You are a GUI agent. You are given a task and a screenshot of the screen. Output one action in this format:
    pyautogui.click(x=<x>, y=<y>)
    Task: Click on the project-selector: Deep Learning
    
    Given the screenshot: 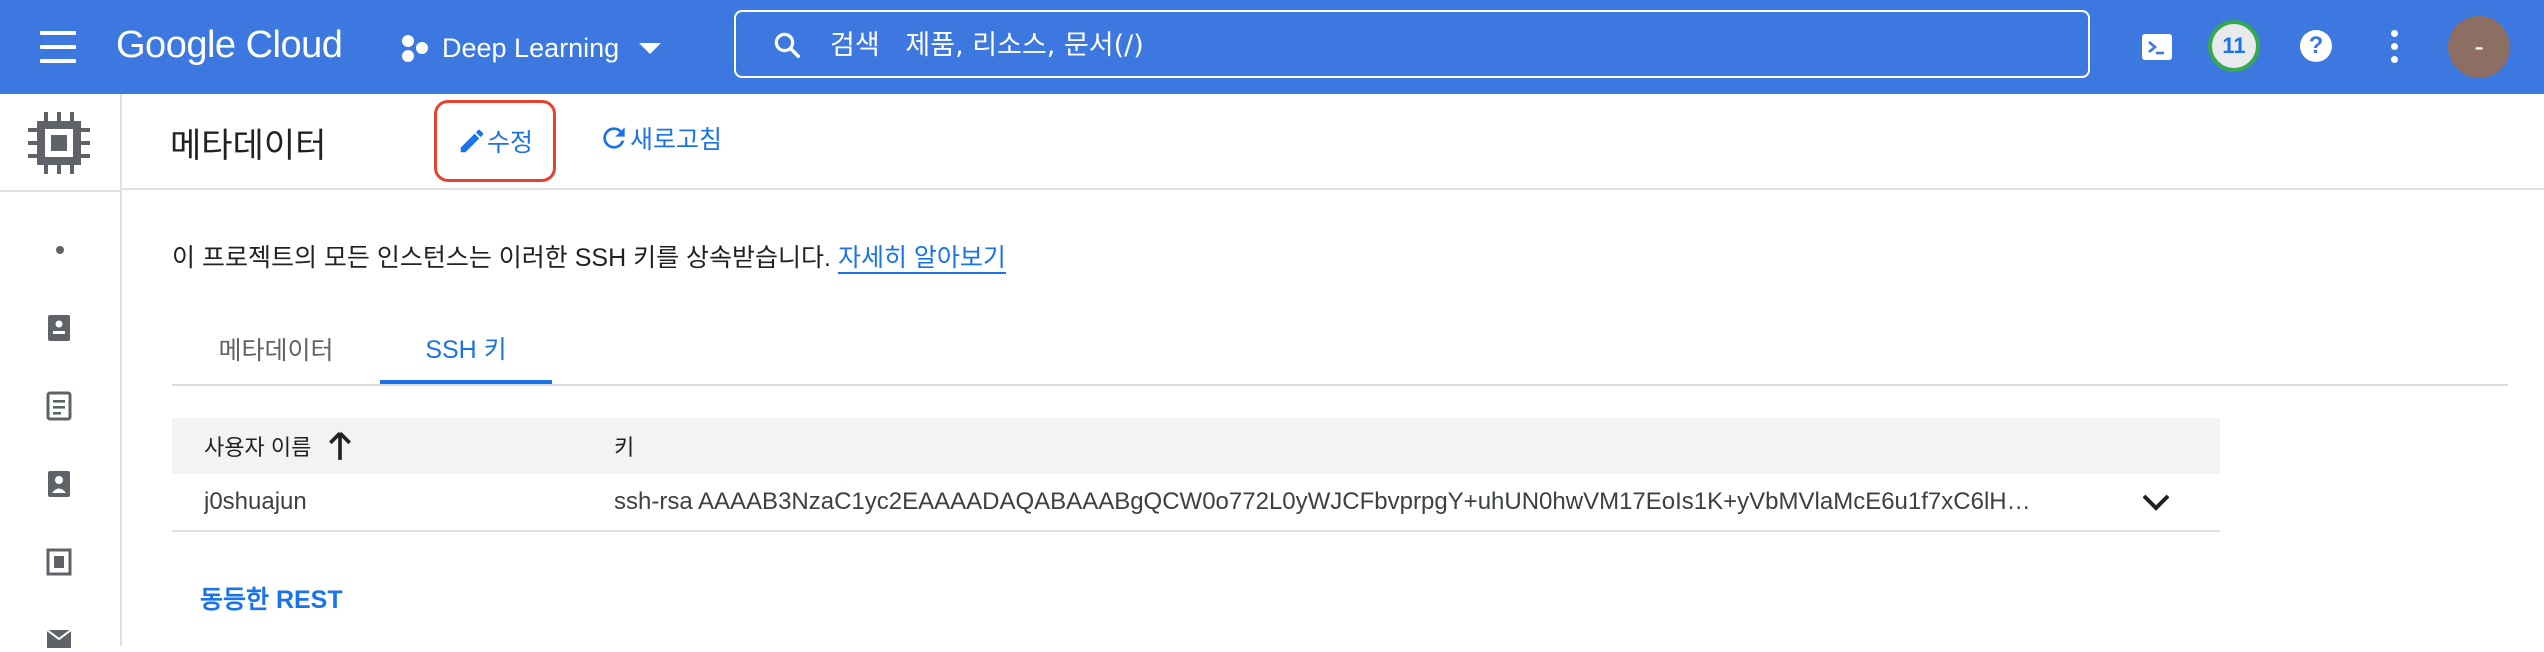 What is the action you would take?
    pyautogui.click(x=531, y=48)
    